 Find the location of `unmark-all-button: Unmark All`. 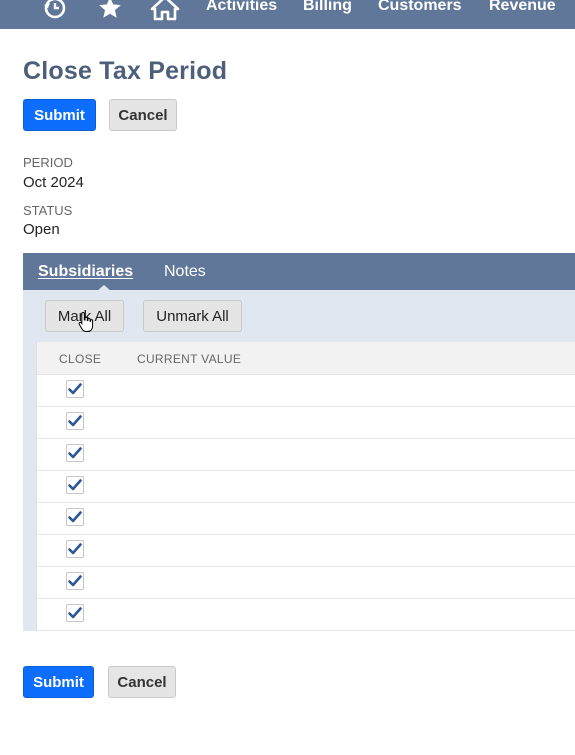

unmark-all-button: Unmark All is located at coordinates (192, 316).